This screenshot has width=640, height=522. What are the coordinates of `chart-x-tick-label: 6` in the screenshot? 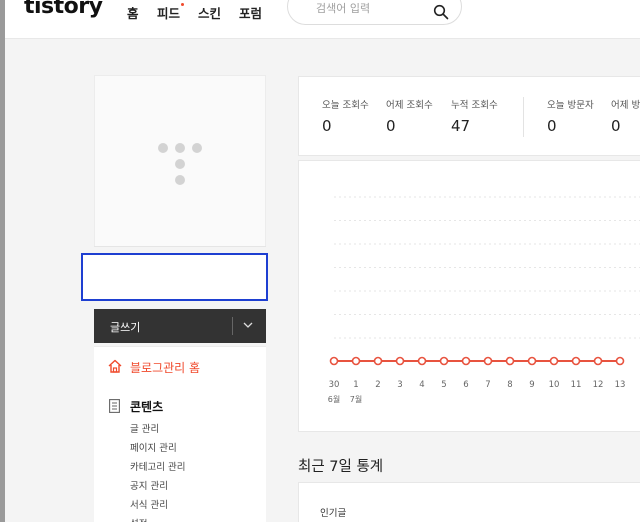 It's located at (465, 385).